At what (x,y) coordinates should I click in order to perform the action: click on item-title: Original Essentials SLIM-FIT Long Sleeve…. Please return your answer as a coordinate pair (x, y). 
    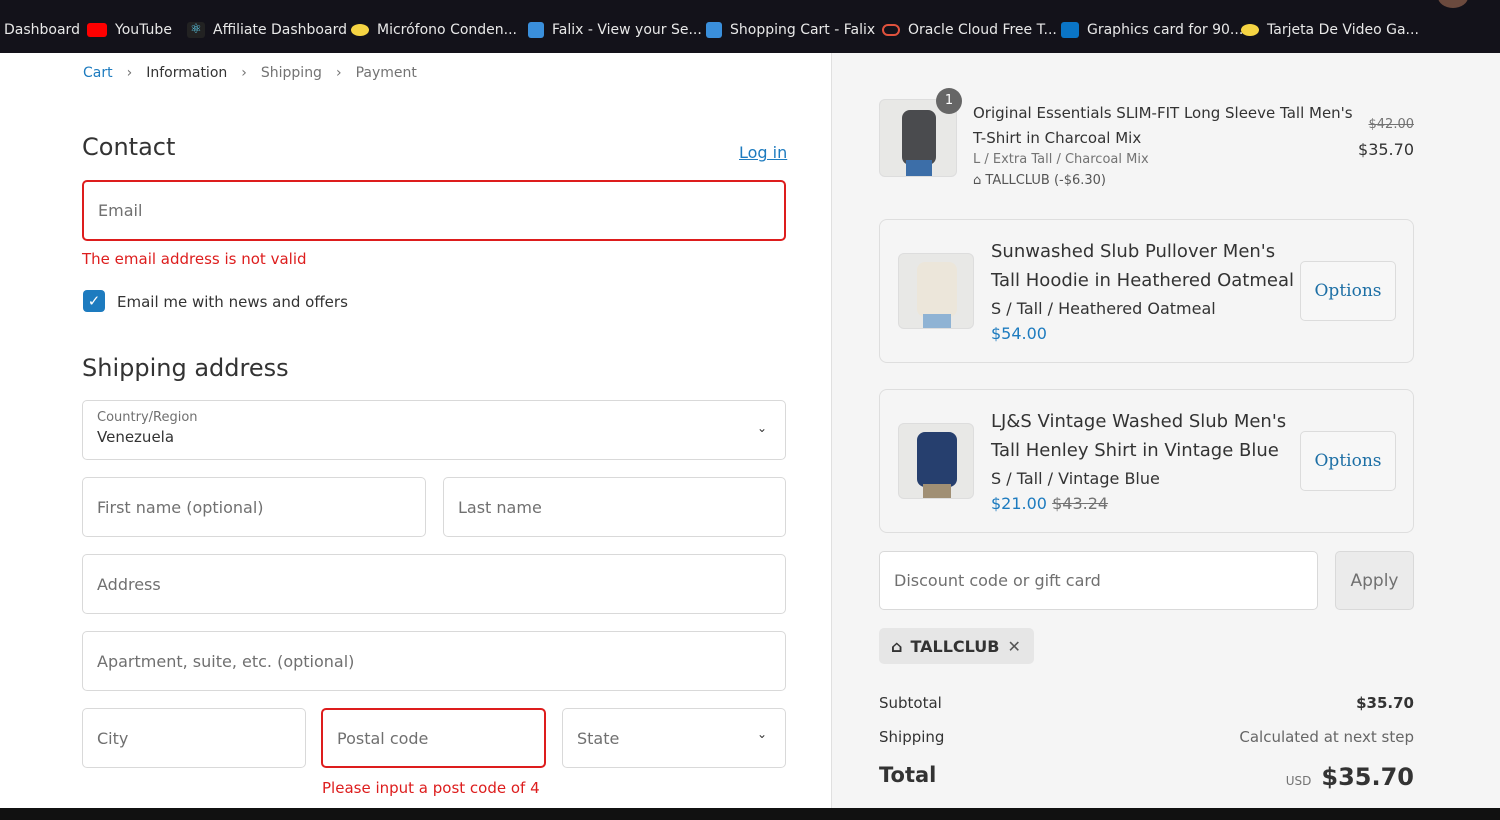
    Looking at the image, I should click on (1163, 126).